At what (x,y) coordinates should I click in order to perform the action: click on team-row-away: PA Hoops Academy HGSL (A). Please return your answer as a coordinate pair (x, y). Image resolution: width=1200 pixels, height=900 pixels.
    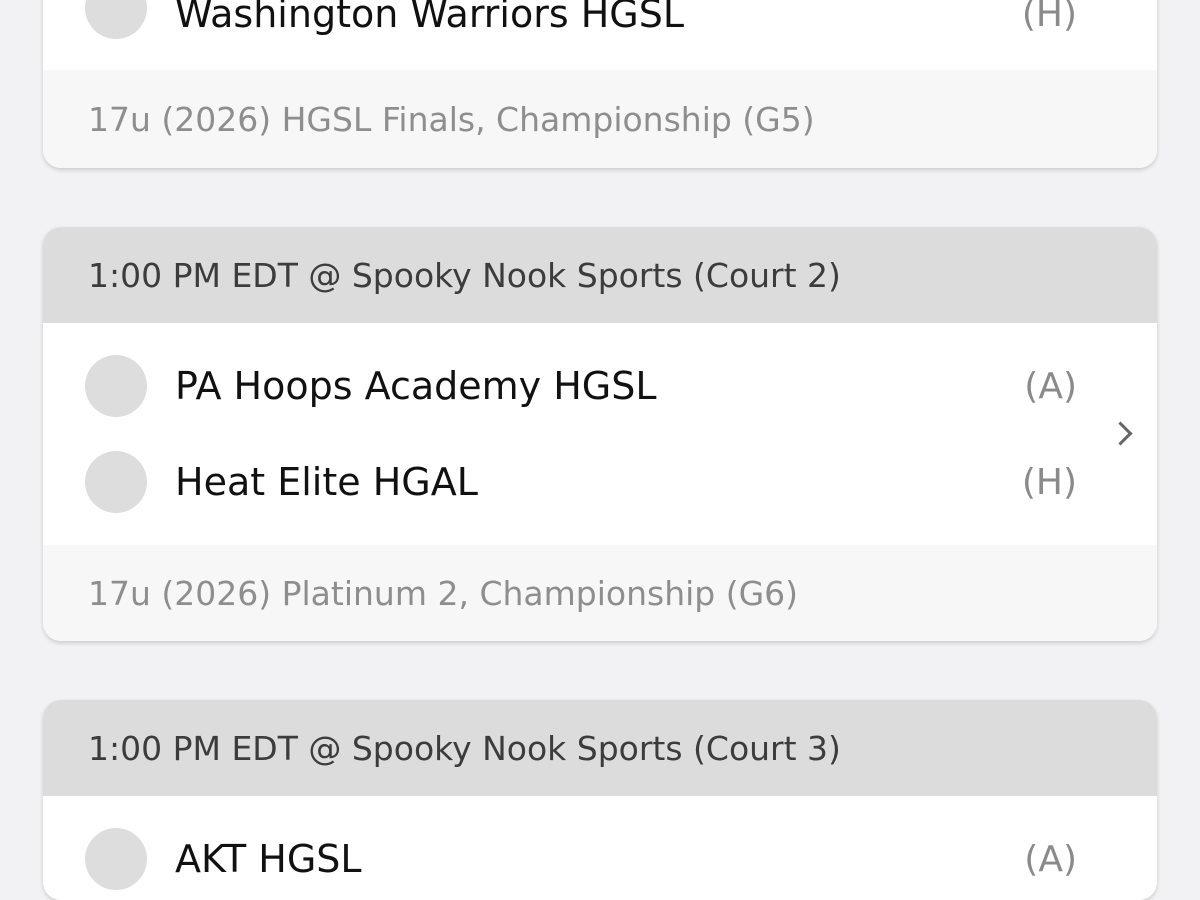
    Looking at the image, I should click on (600, 386).